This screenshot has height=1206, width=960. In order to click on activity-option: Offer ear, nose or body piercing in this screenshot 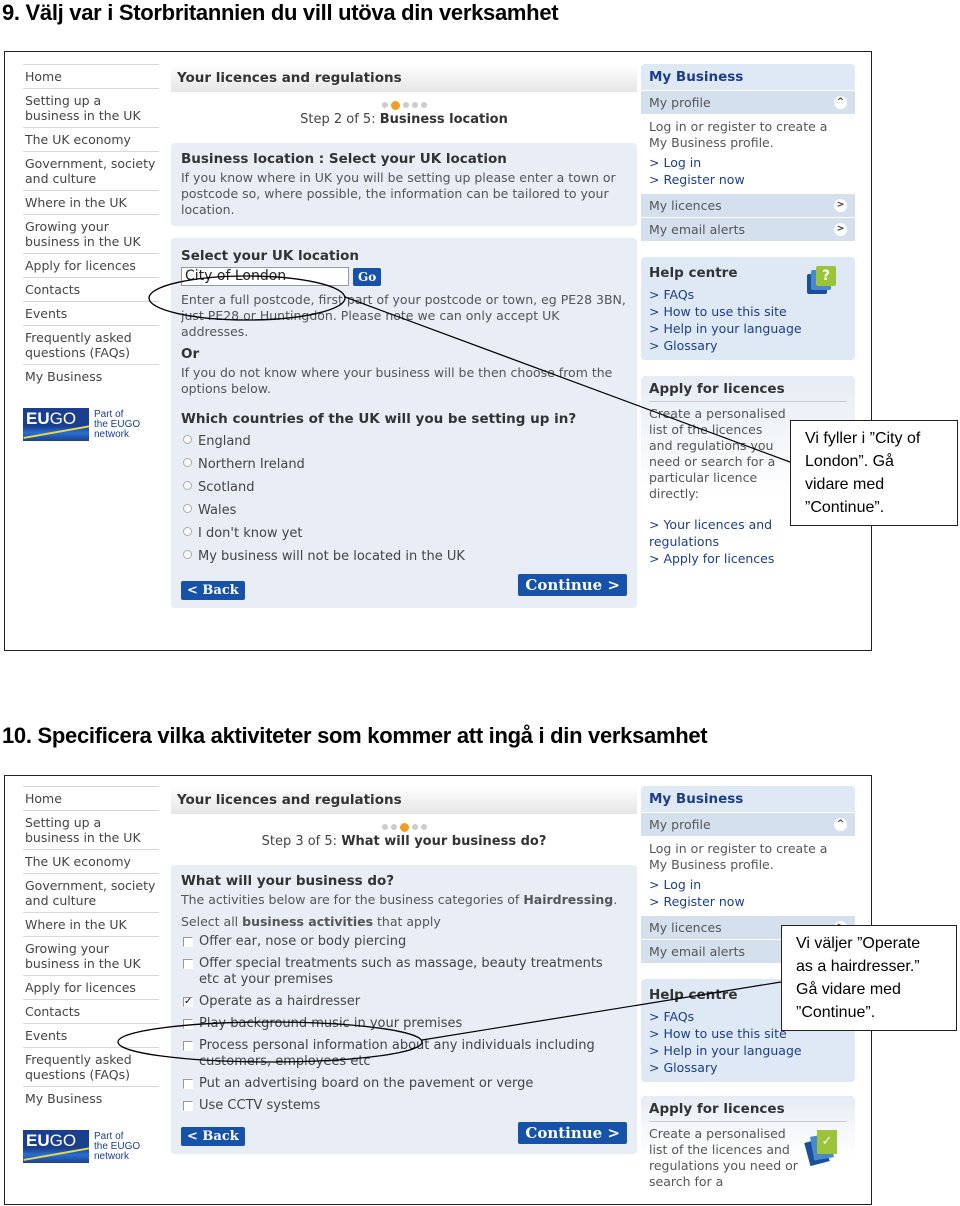, I will do `click(404, 942)`.